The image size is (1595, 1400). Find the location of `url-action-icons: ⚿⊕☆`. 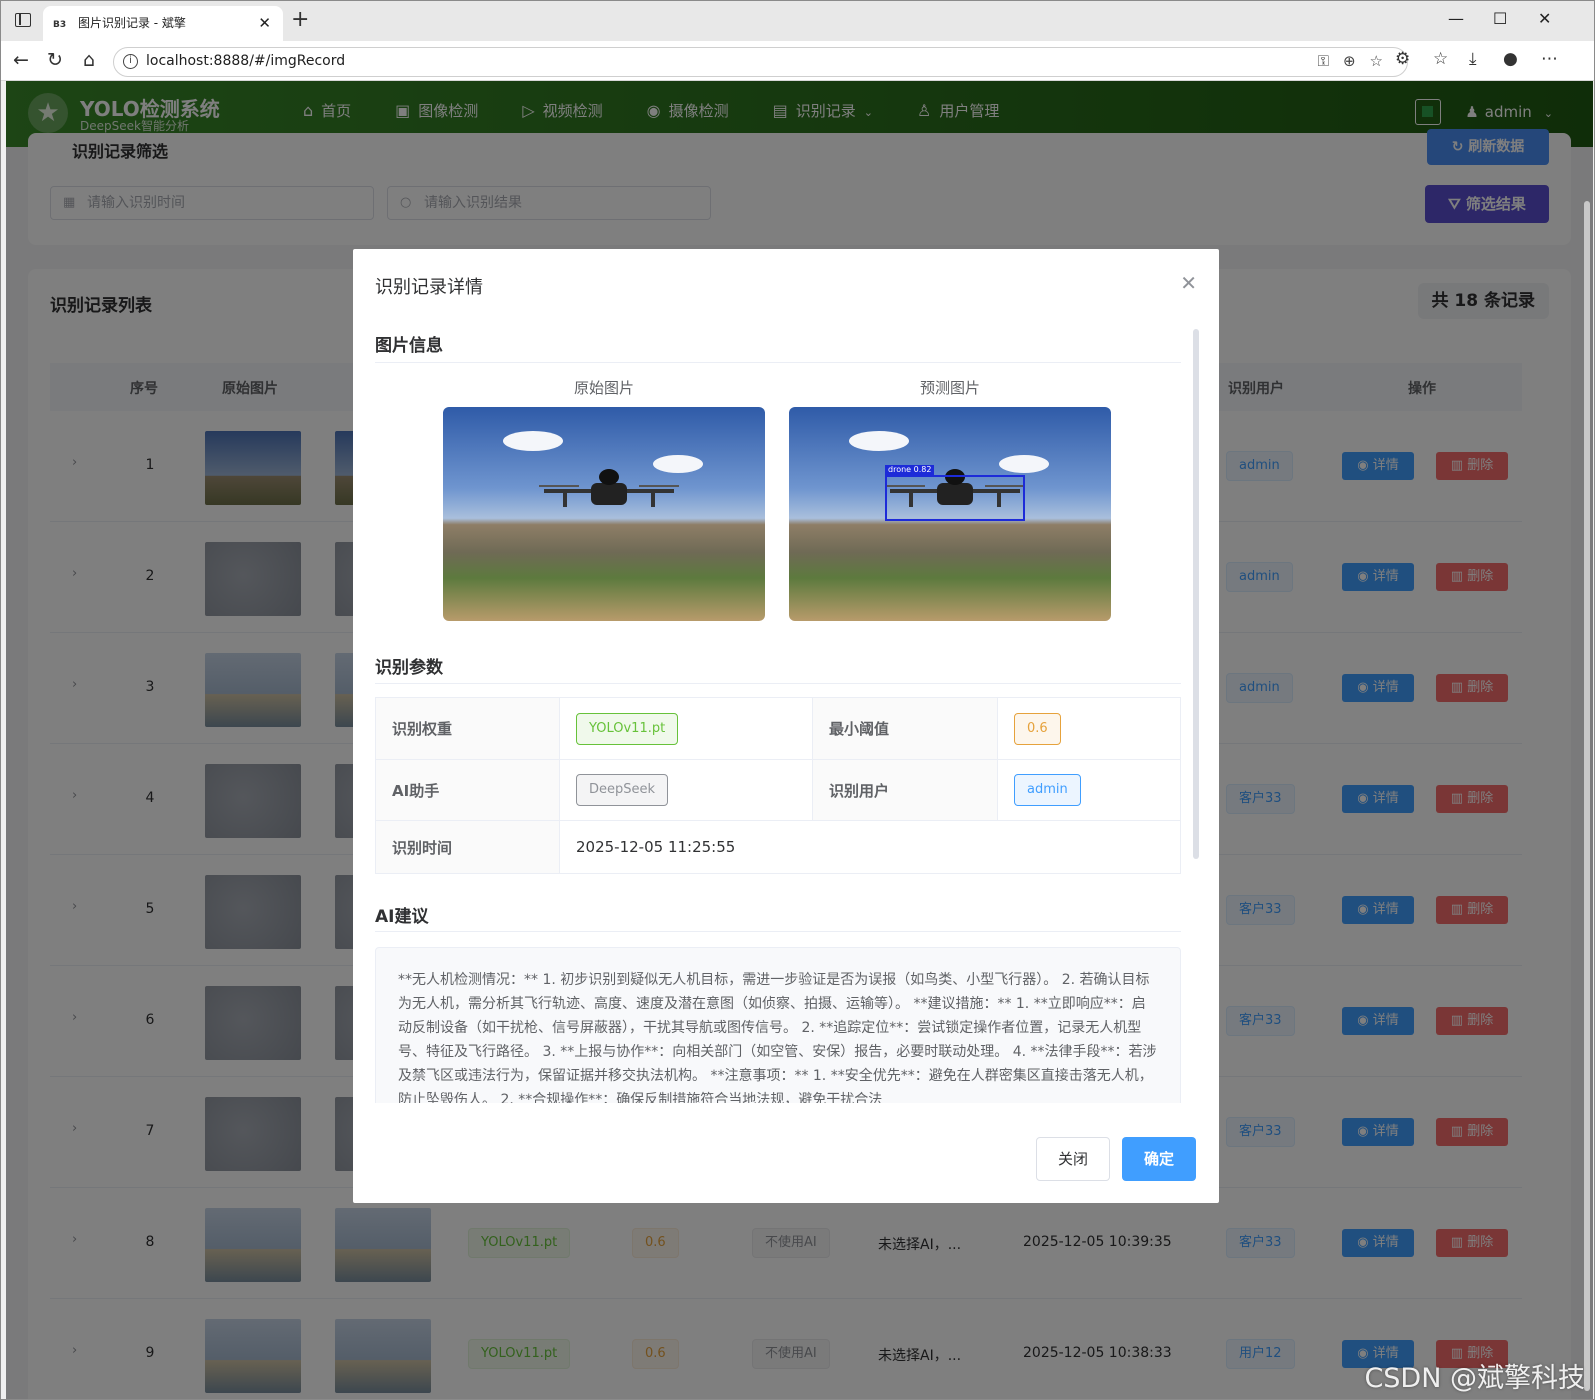

url-action-icons: ⚿⊕☆ is located at coordinates (1357, 61).